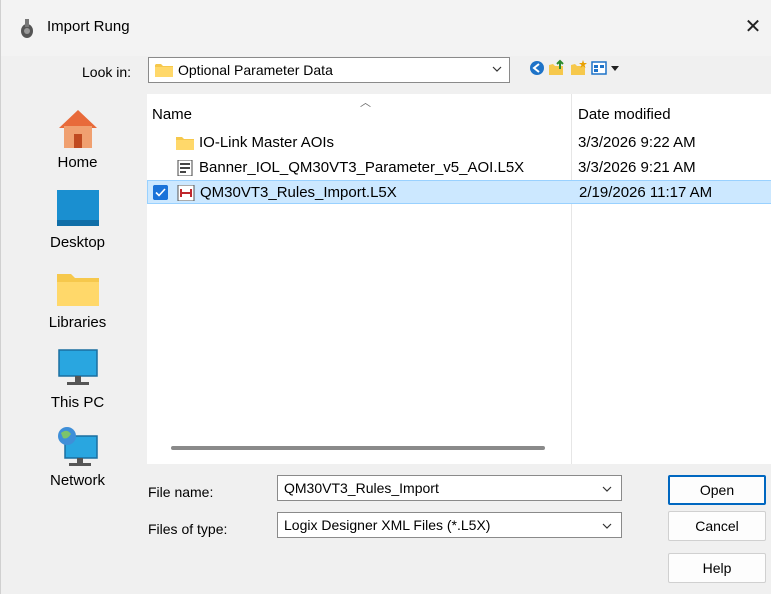  I want to click on open-button: Open, so click(717, 490).